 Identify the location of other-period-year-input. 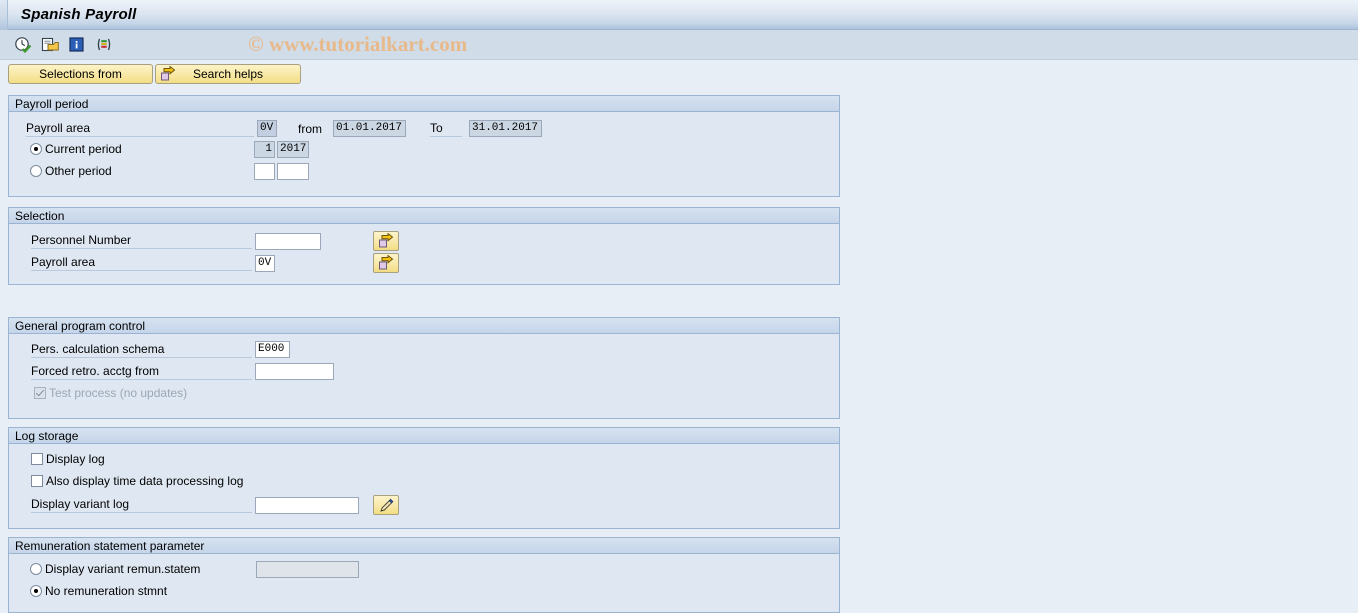
(293, 171).